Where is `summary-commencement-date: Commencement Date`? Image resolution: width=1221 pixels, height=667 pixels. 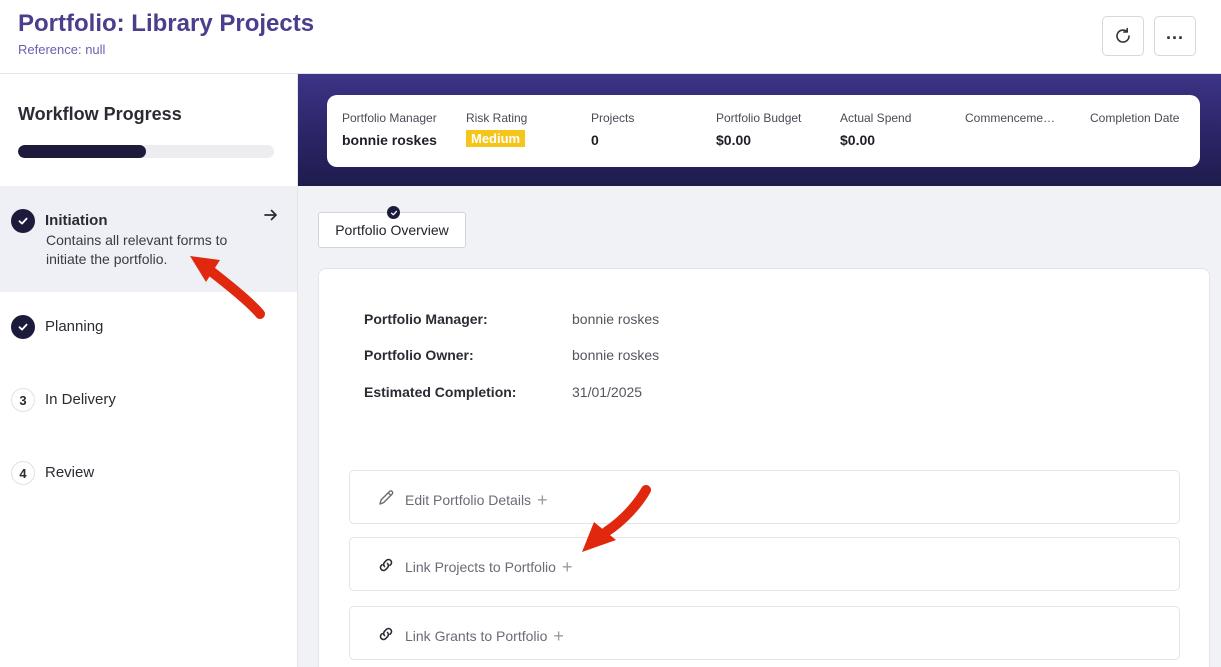
summary-commencement-date: Commencement Date is located at coordinates (1020, 121).